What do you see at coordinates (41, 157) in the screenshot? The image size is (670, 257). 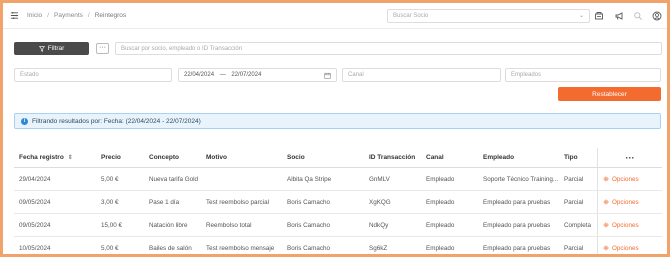 I see `header-label: Fecha registro` at bounding box center [41, 157].